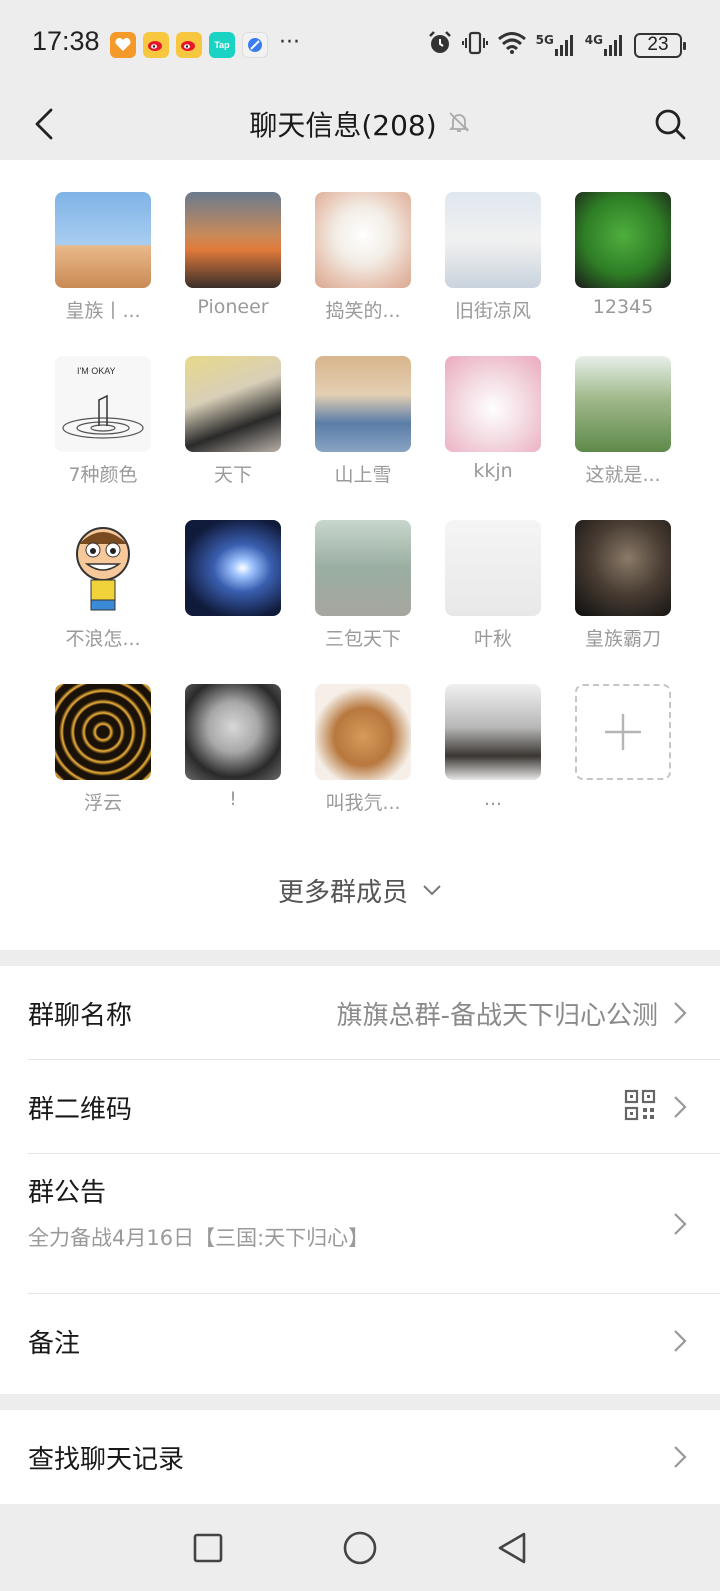  What do you see at coordinates (80, 1015) in the screenshot?
I see `group-name-label: 群聊名称` at bounding box center [80, 1015].